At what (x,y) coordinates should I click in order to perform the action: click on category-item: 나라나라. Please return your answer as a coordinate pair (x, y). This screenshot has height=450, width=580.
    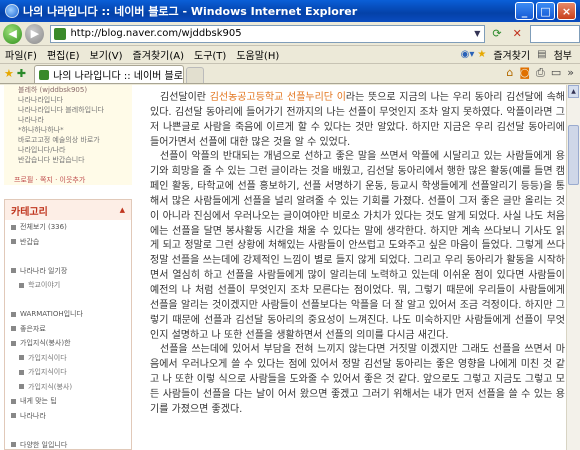
    Looking at the image, I should click on (68, 416).